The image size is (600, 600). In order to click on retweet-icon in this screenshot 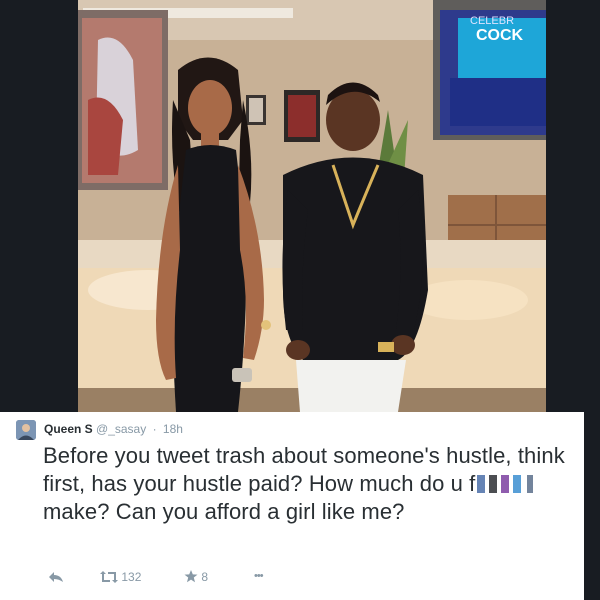, I will do `click(110, 577)`.